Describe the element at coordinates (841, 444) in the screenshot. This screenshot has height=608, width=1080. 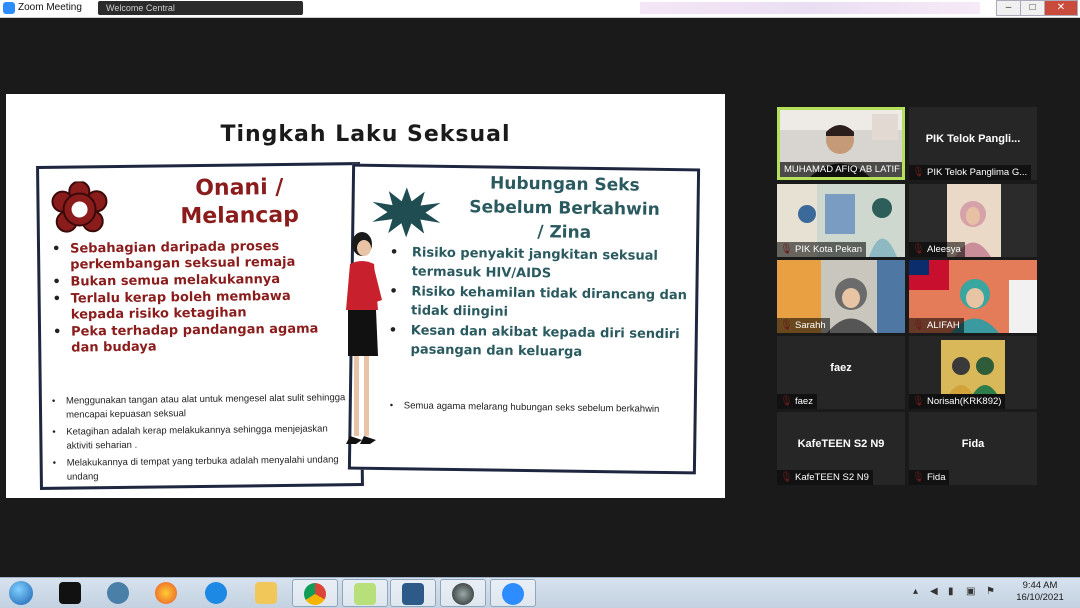
I see `participant-display-name: KafeTEEN S2 N9` at that location.